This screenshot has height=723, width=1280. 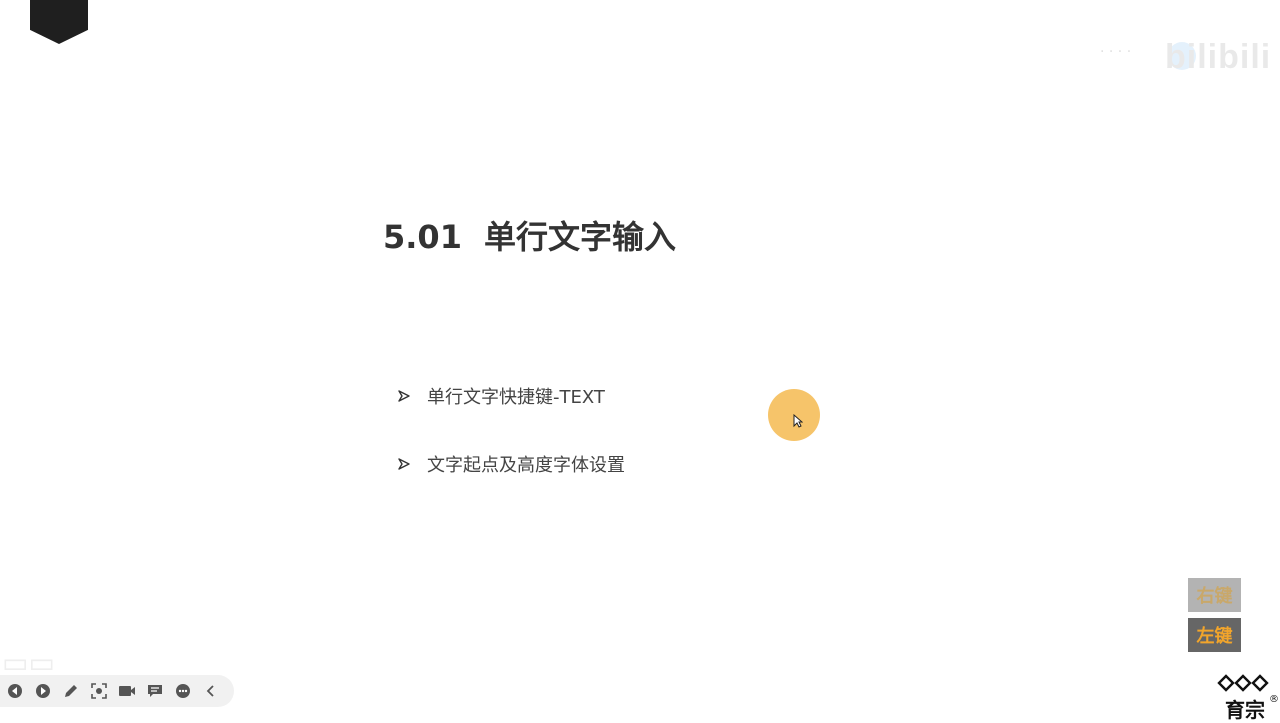 What do you see at coordinates (99, 691) in the screenshot?
I see `screenshot-icon` at bounding box center [99, 691].